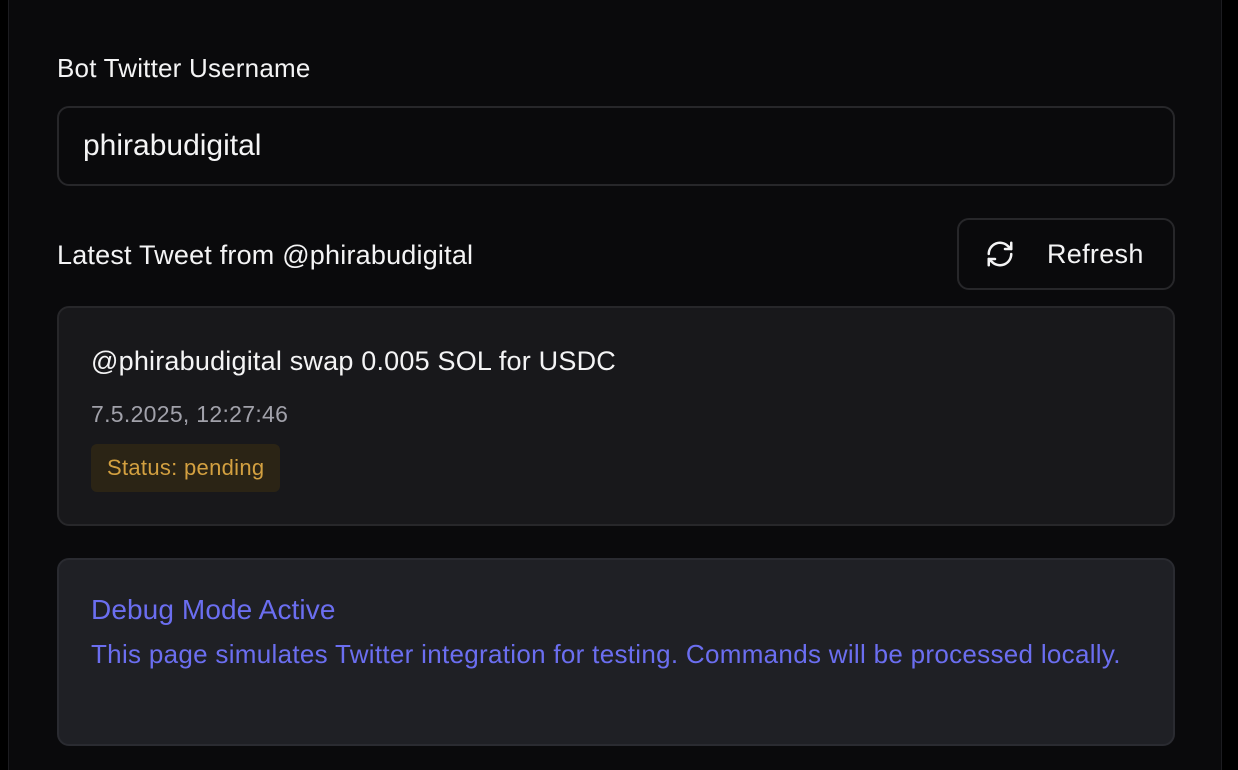  Describe the element at coordinates (213, 609) in the screenshot. I see `debug-title: Debug Mode Active` at that location.